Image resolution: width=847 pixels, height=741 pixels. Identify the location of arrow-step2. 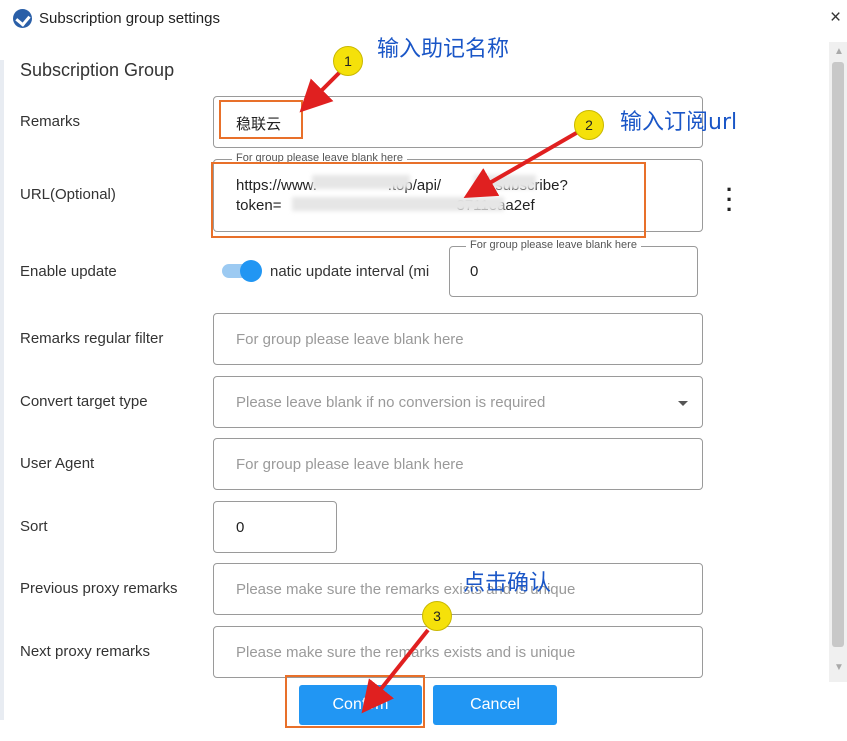
(521, 164).